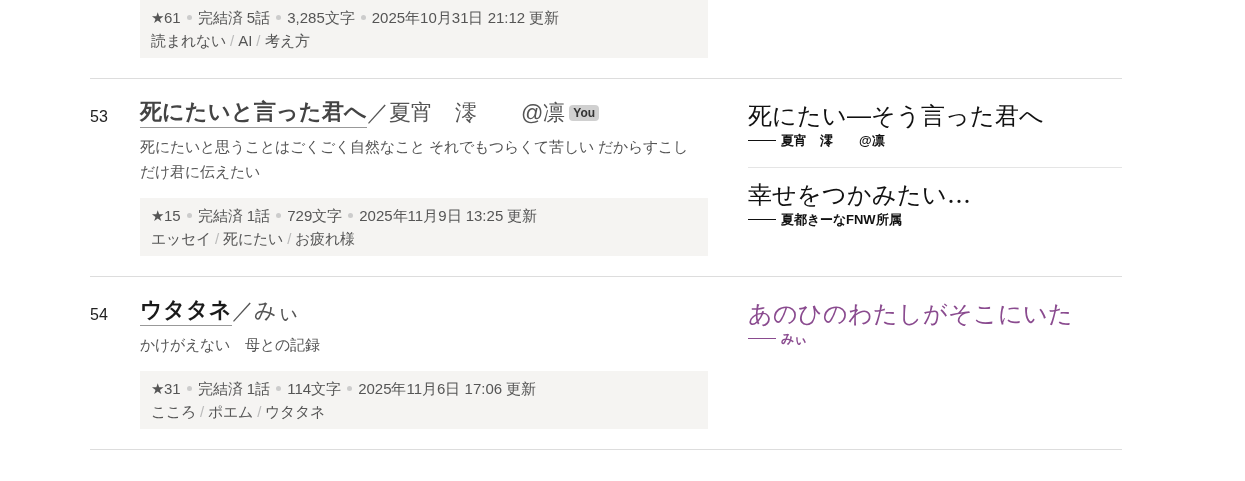 This screenshot has width=1245, height=481. Describe the element at coordinates (315, 216) in the screenshot. I see `meta-text: 729文字` at that location.